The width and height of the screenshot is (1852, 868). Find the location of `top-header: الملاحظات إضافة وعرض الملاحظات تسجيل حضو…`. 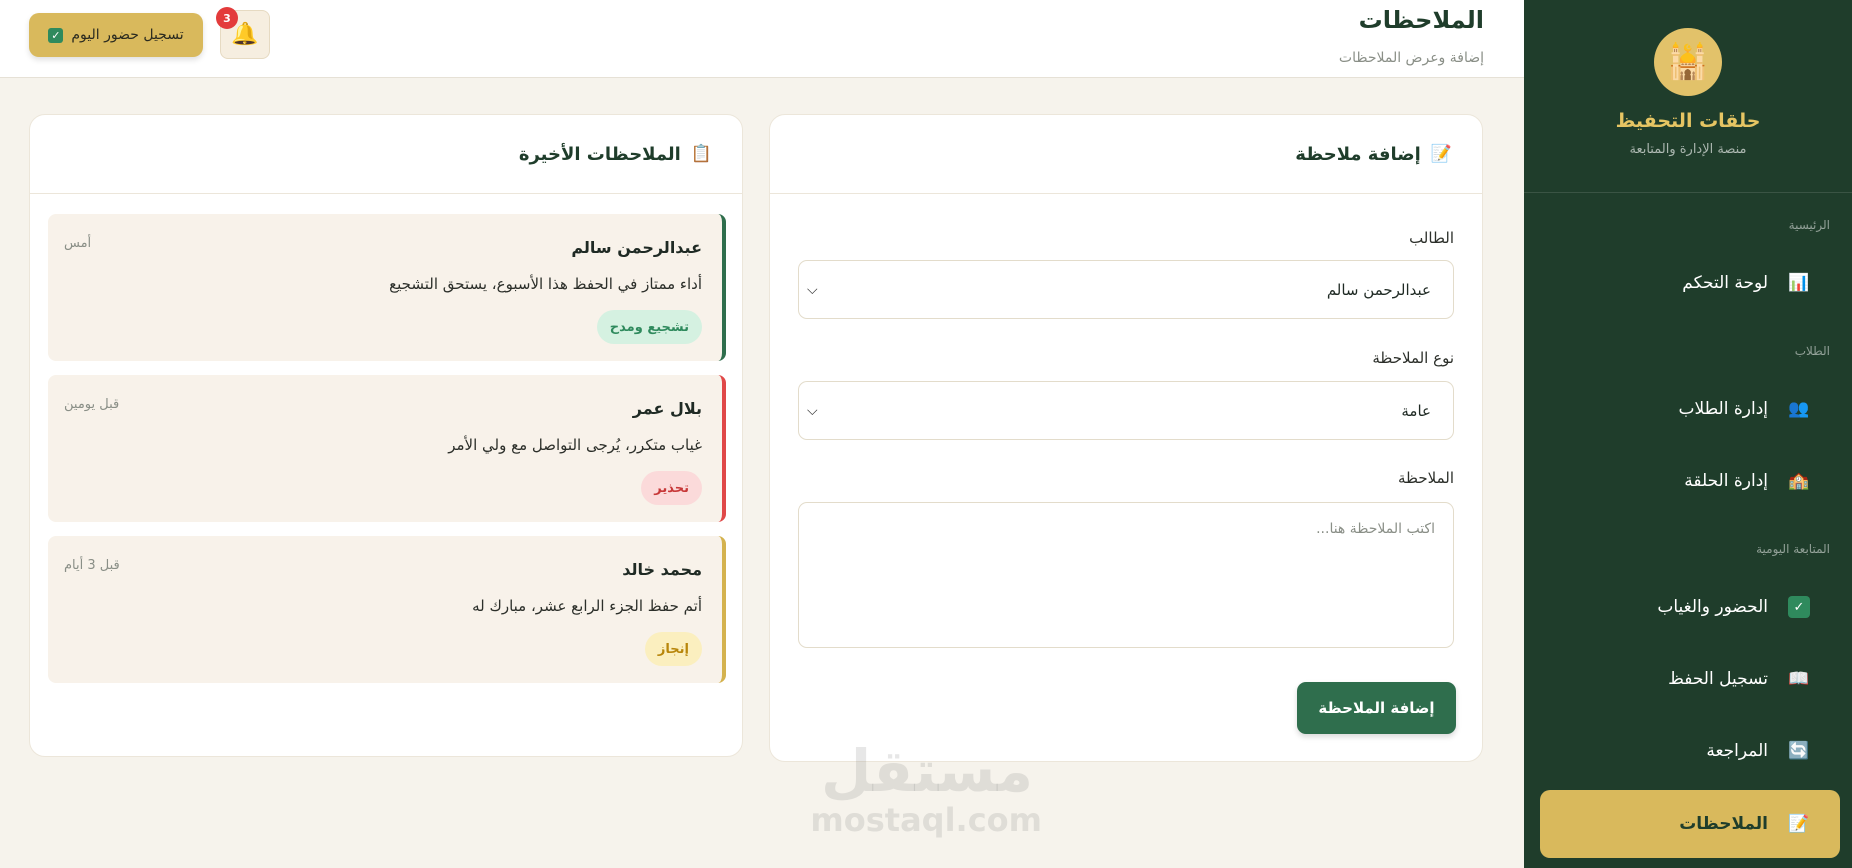

top-header: الملاحظات إضافة وعرض الملاحظات تسجيل حضو… is located at coordinates (762, 39).